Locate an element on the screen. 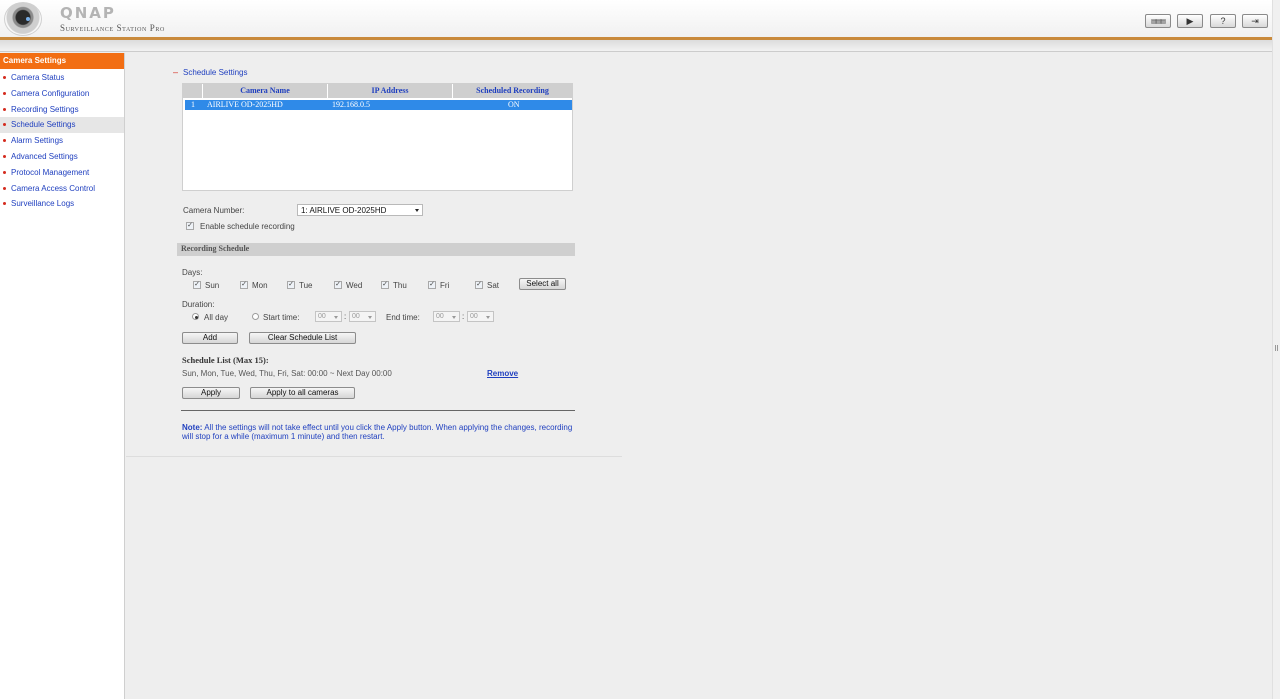  days-label: Days: is located at coordinates (192, 272).